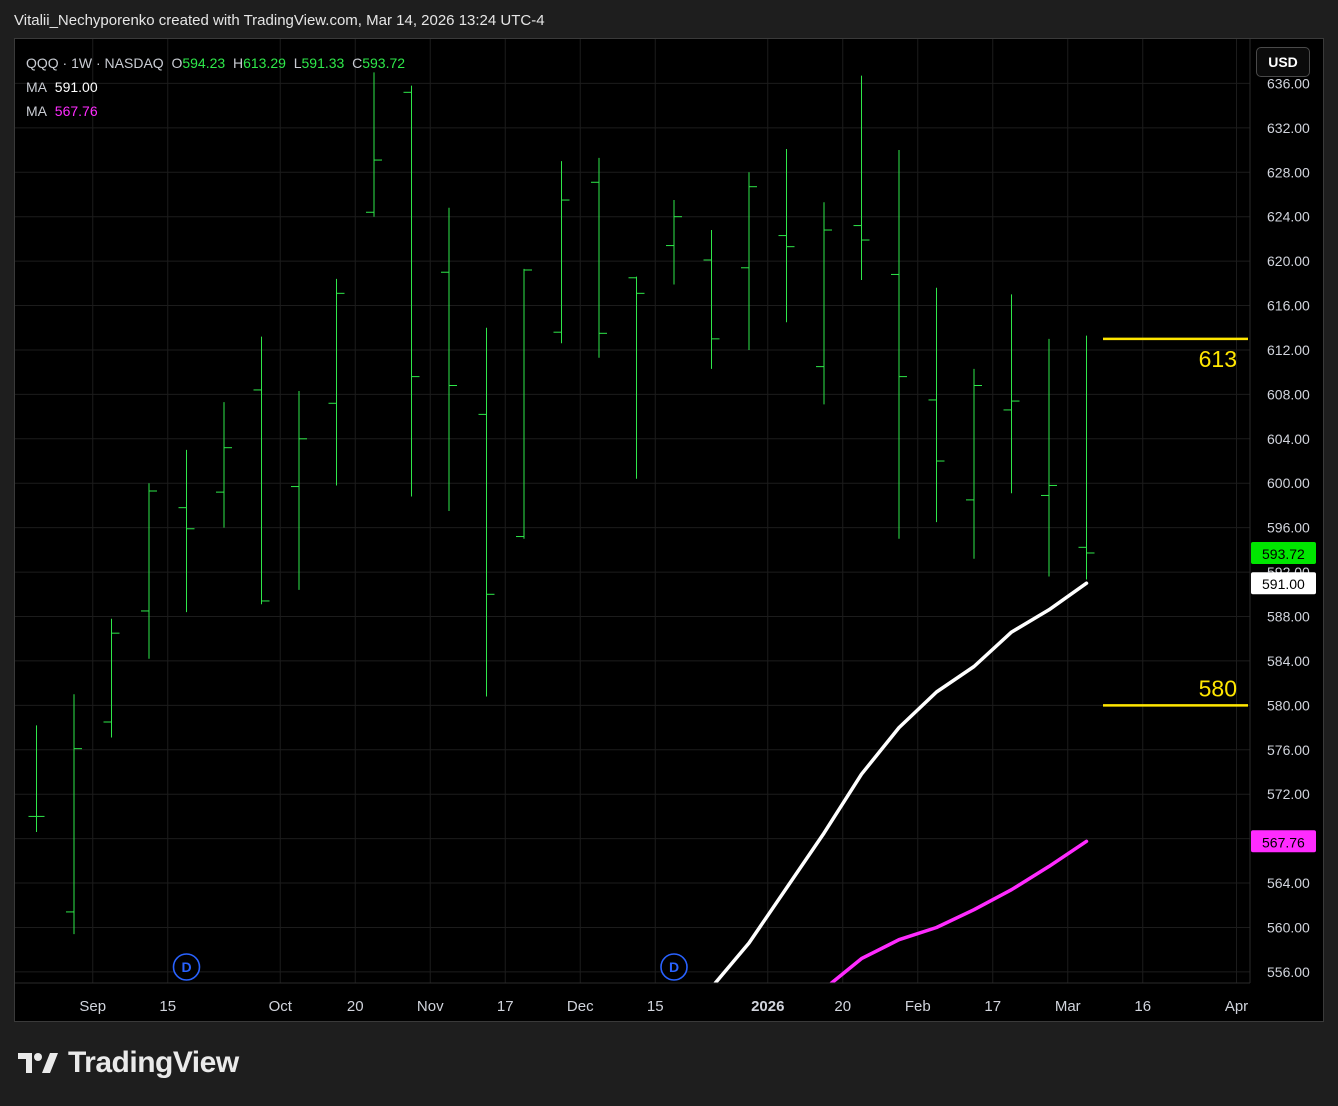  Describe the element at coordinates (1283, 584) in the screenshot. I see `price-tag-label: 591.00` at that location.